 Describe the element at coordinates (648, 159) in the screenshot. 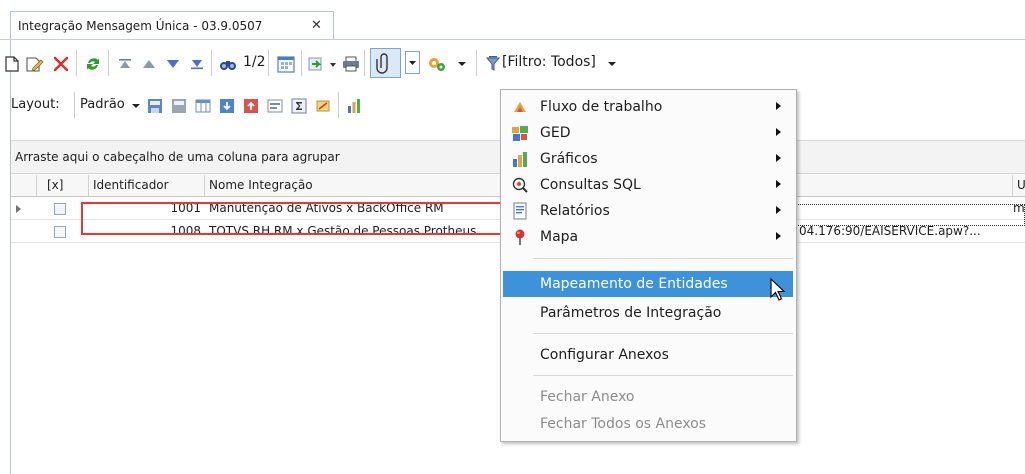

I see `menu-item-graficos: Gráficos` at that location.